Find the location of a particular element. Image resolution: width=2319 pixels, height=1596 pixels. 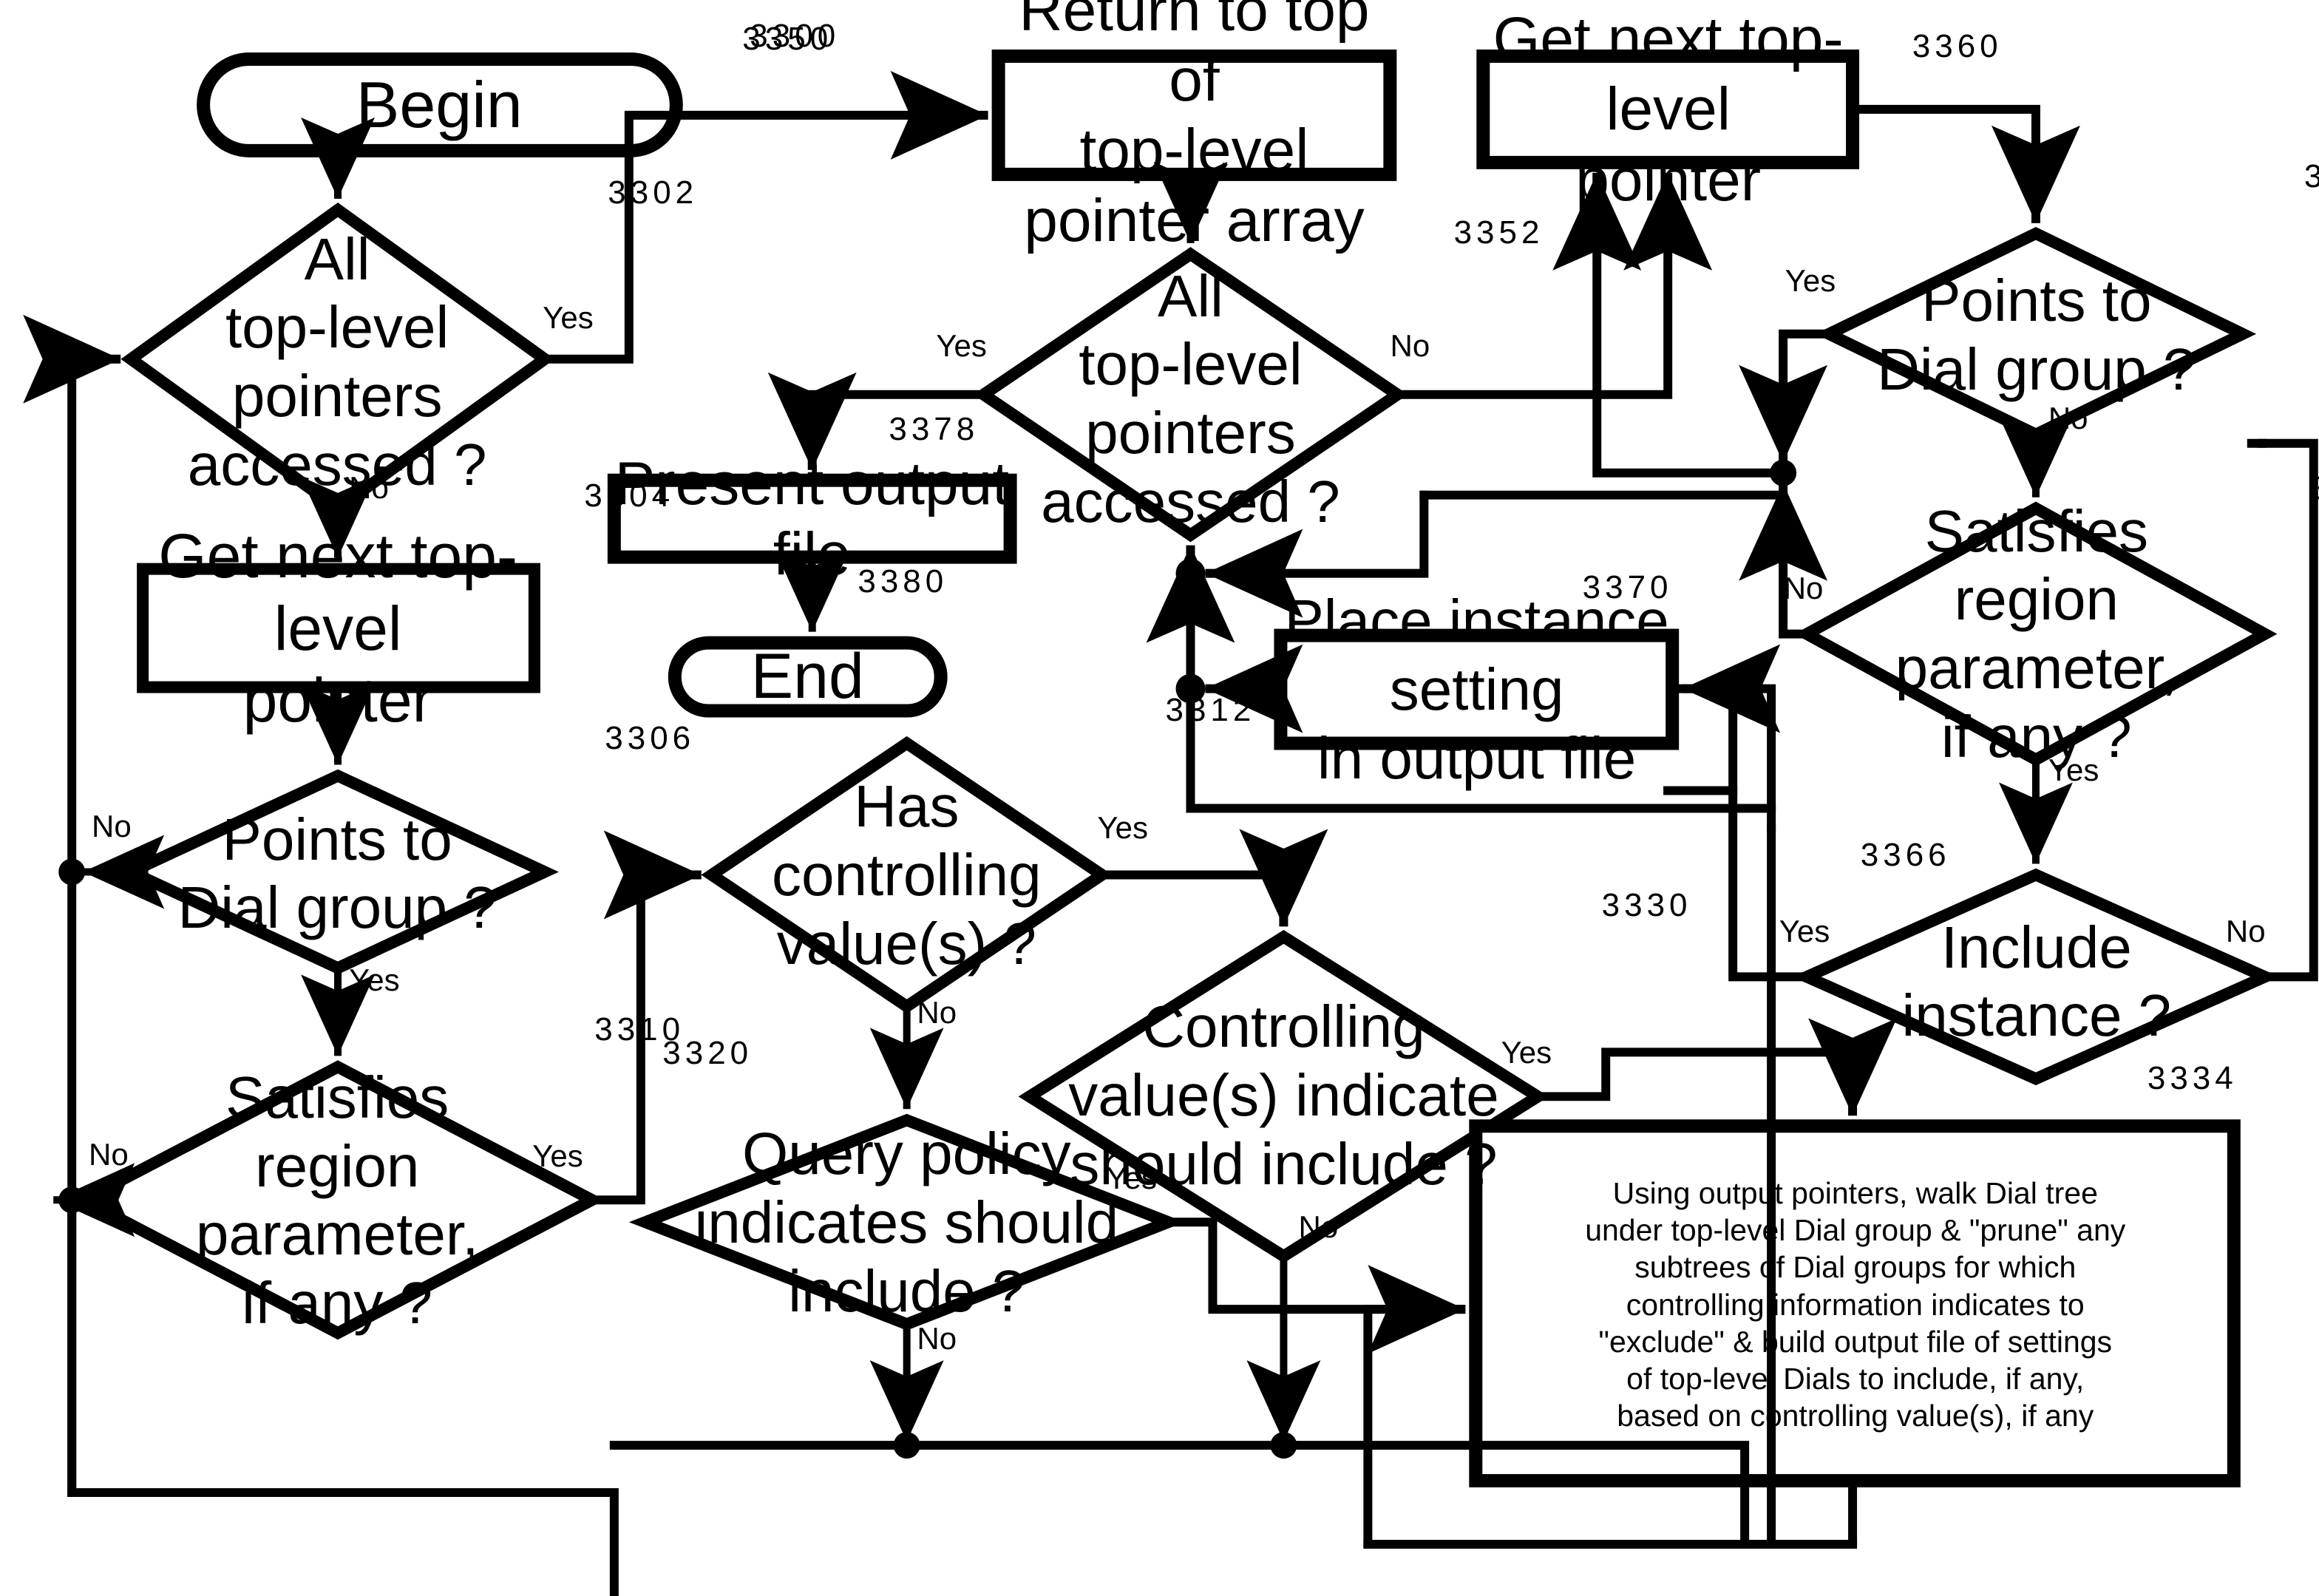

edge-bottom-left-run is located at coordinates (343, 1542).